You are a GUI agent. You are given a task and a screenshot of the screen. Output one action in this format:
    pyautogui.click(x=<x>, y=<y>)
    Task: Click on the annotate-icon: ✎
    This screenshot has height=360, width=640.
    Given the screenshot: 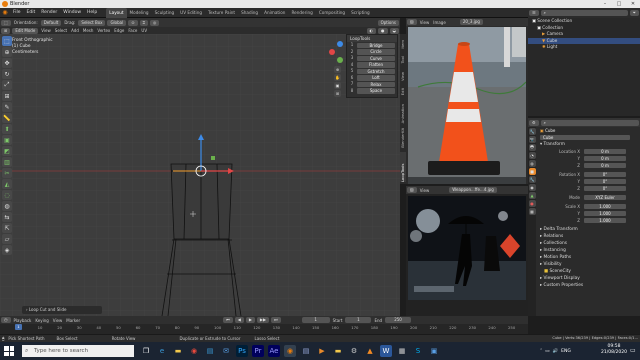 What is the action you would take?
    pyautogui.click(x=7, y=107)
    